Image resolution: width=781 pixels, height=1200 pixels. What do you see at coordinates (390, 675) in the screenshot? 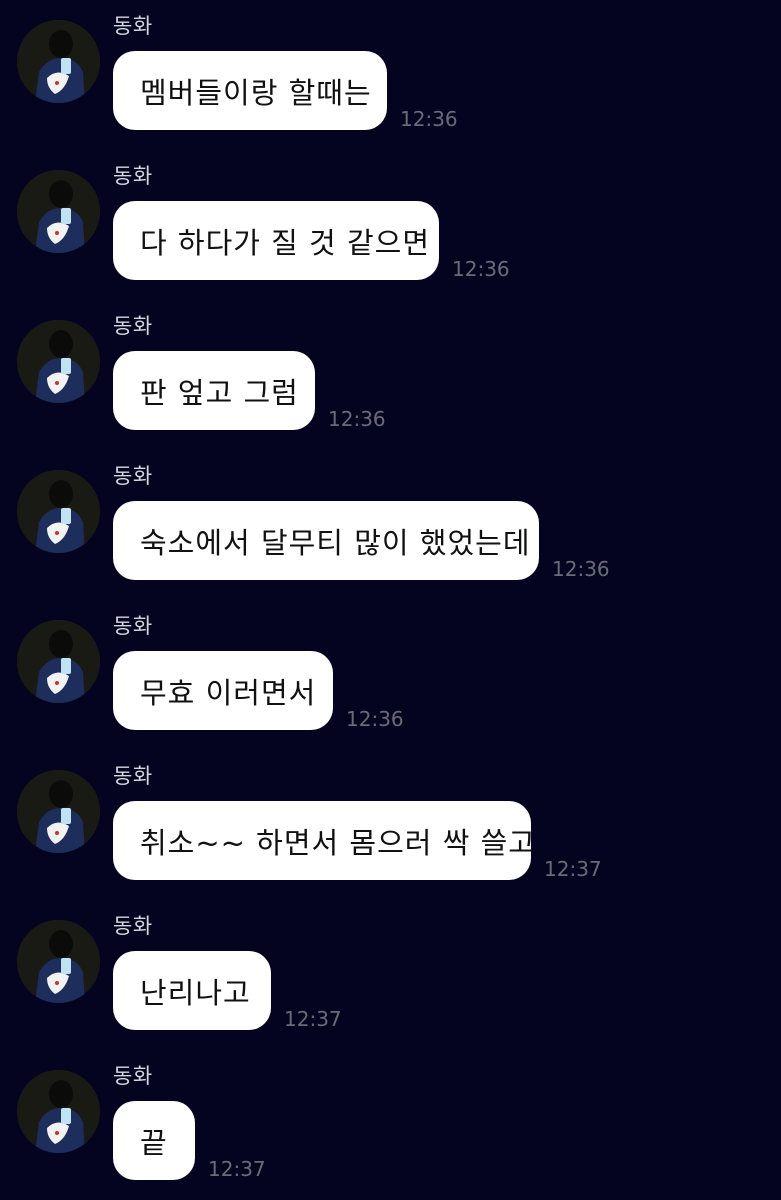
I see `chat-message: 동화 무효 이러면서 12:36` at bounding box center [390, 675].